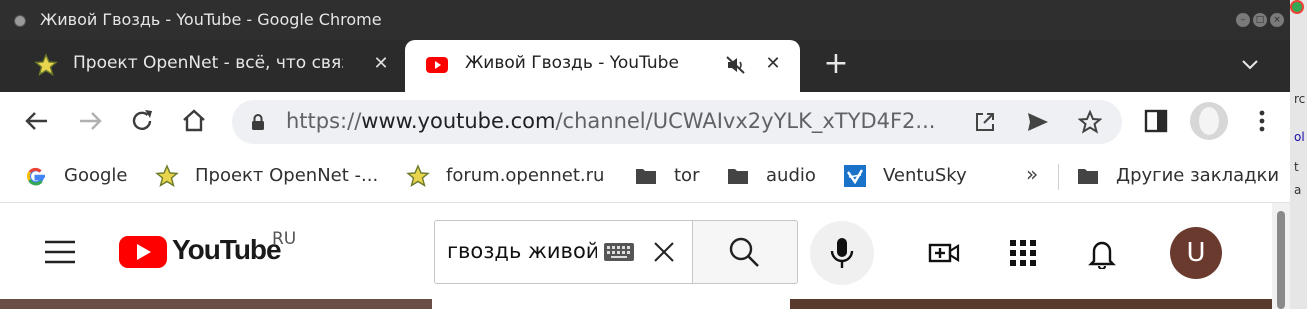 The image size is (1307, 309). What do you see at coordinates (1038, 122) in the screenshot?
I see `send-icon` at bounding box center [1038, 122].